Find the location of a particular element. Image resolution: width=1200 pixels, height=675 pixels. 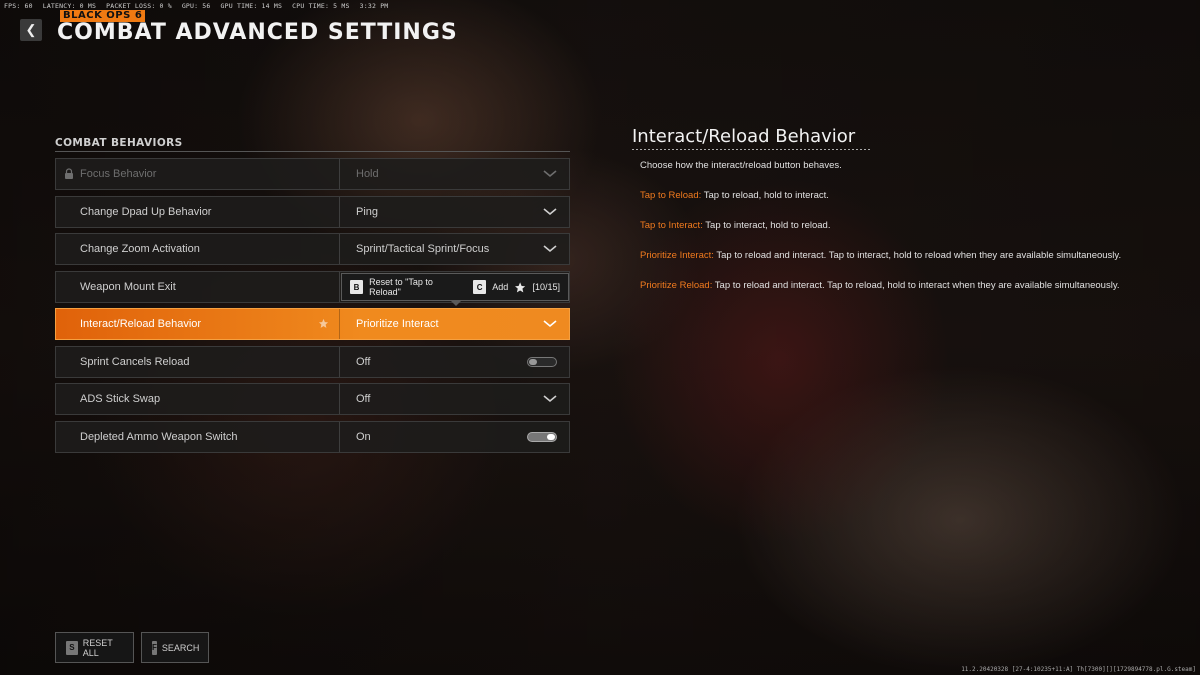

setting-label: Sprint Cancels Reload is located at coordinates (135, 362).